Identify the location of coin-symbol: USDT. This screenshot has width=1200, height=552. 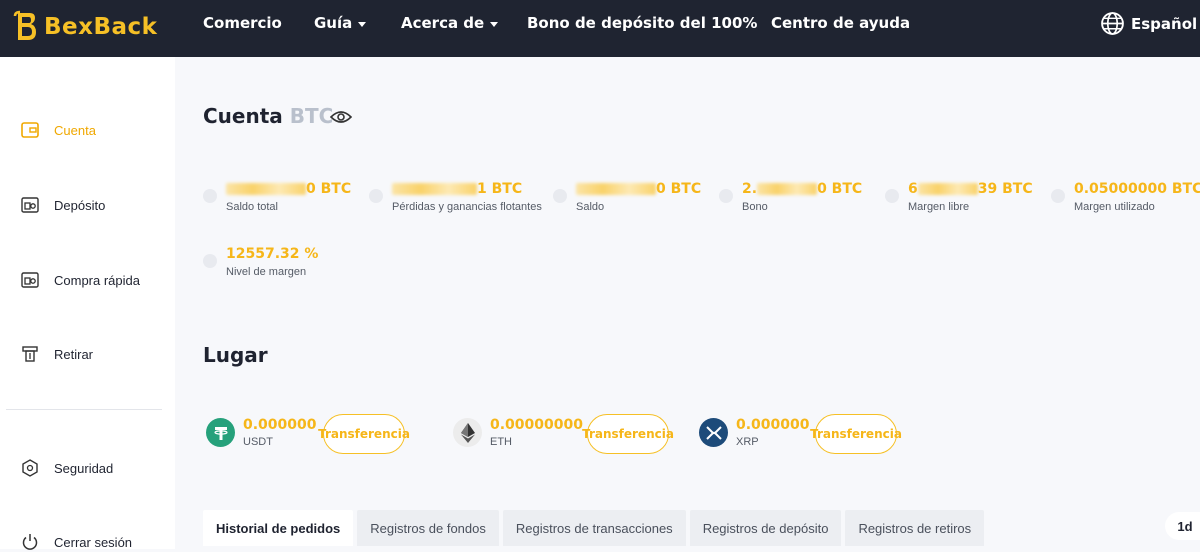
(258, 442).